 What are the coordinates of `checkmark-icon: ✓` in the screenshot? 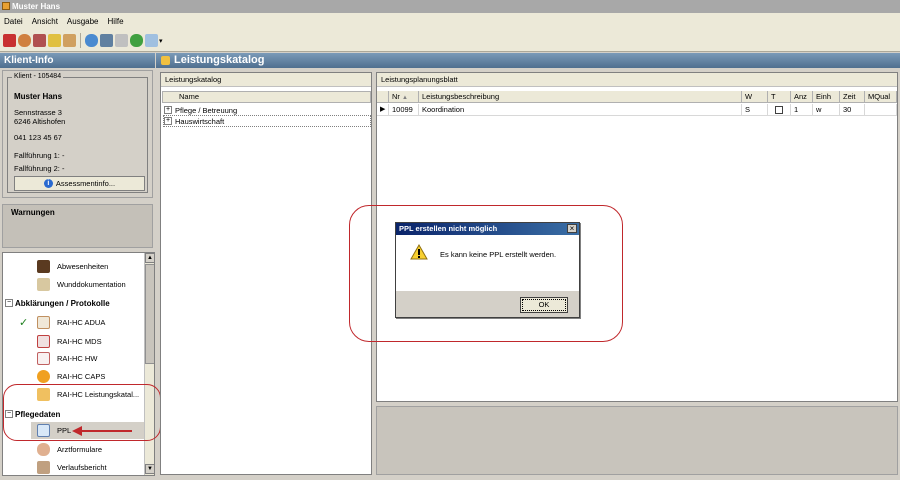 It's located at (24, 323).